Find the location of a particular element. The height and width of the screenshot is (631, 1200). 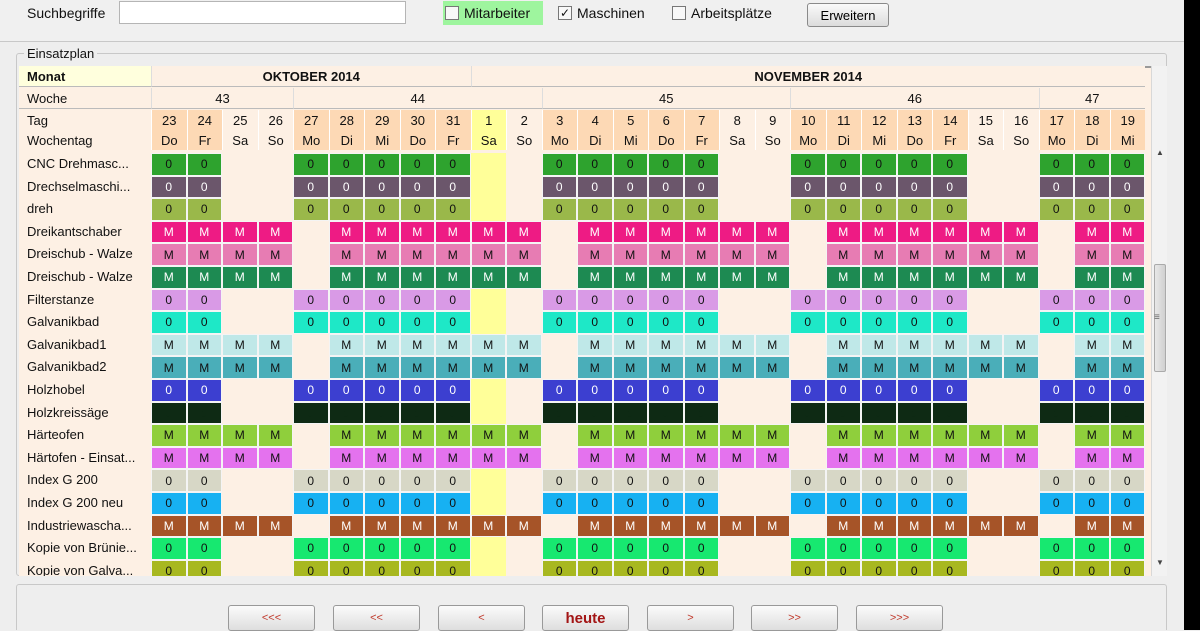

grip-icon: ≡ is located at coordinates (1157, 317).